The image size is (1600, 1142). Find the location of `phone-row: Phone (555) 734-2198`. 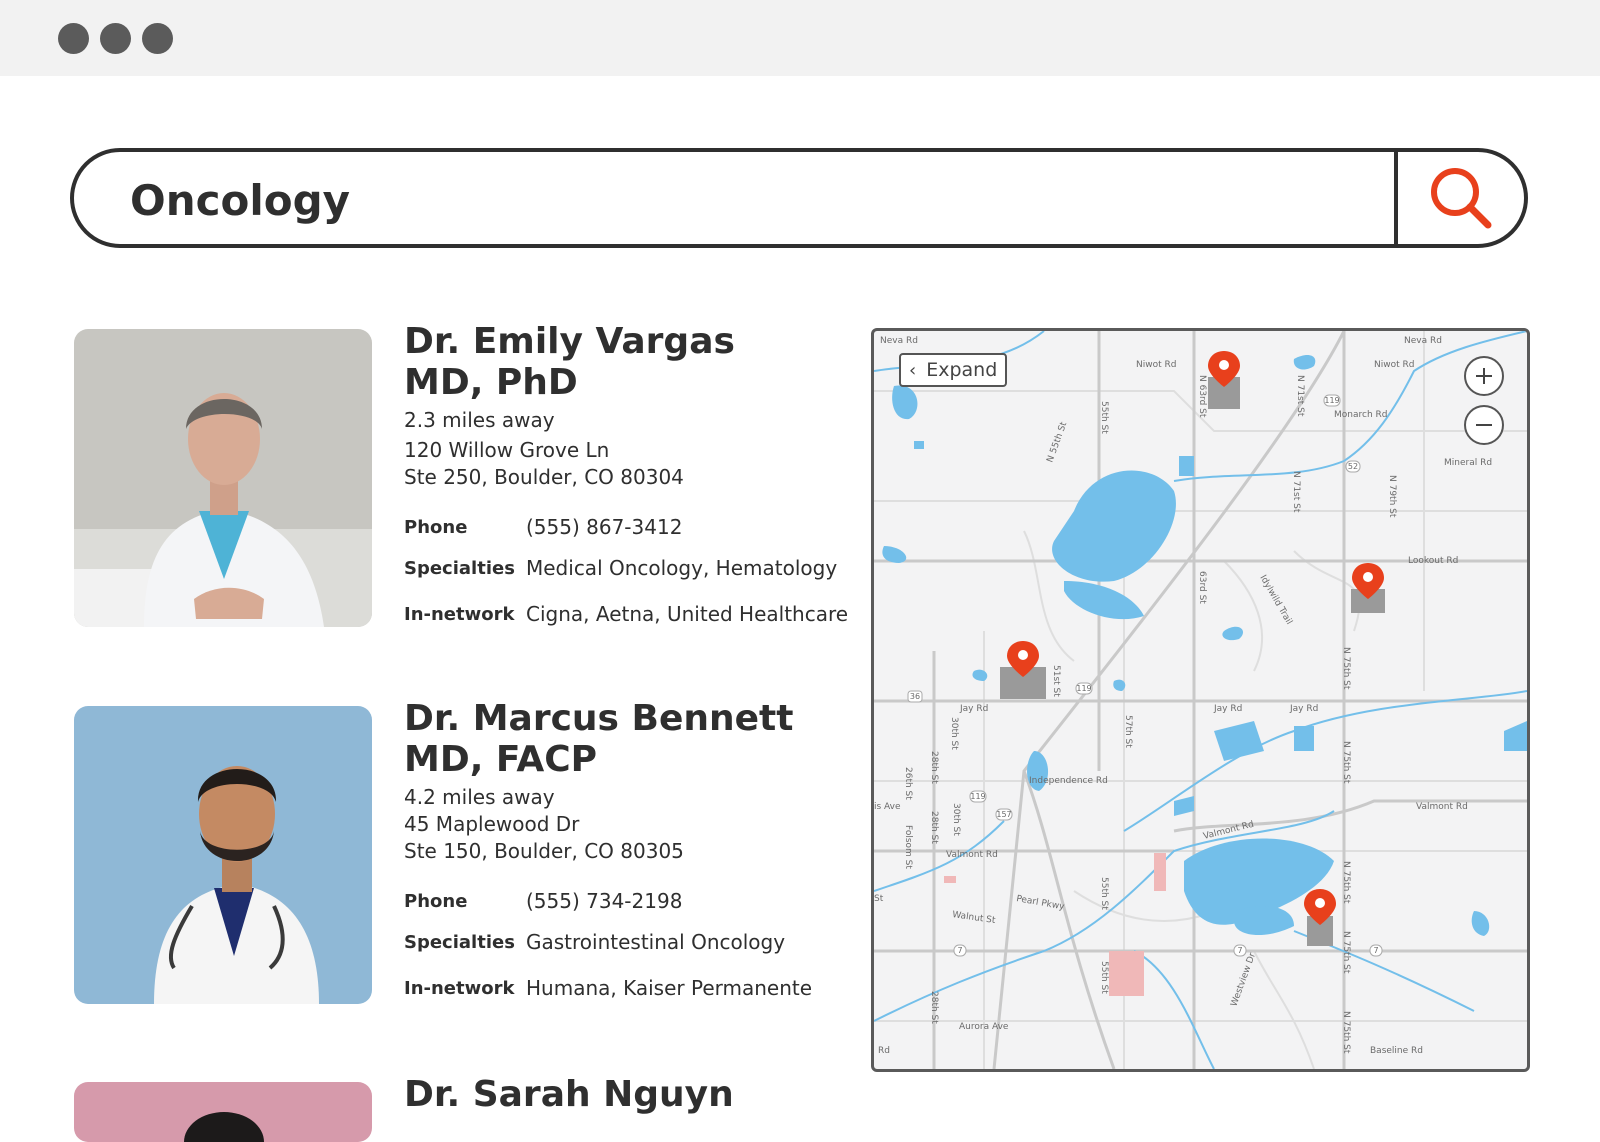

phone-row: Phone (555) 734-2198 is located at coordinates (644, 901).